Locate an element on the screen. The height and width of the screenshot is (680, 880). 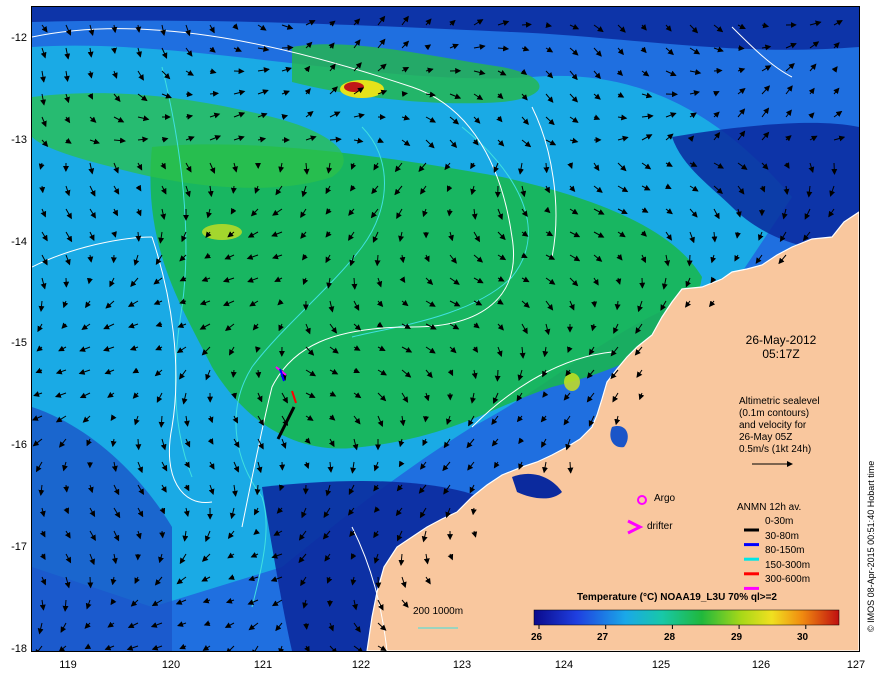
altimetry-line: 26-May 05Z is located at coordinates (766, 437).